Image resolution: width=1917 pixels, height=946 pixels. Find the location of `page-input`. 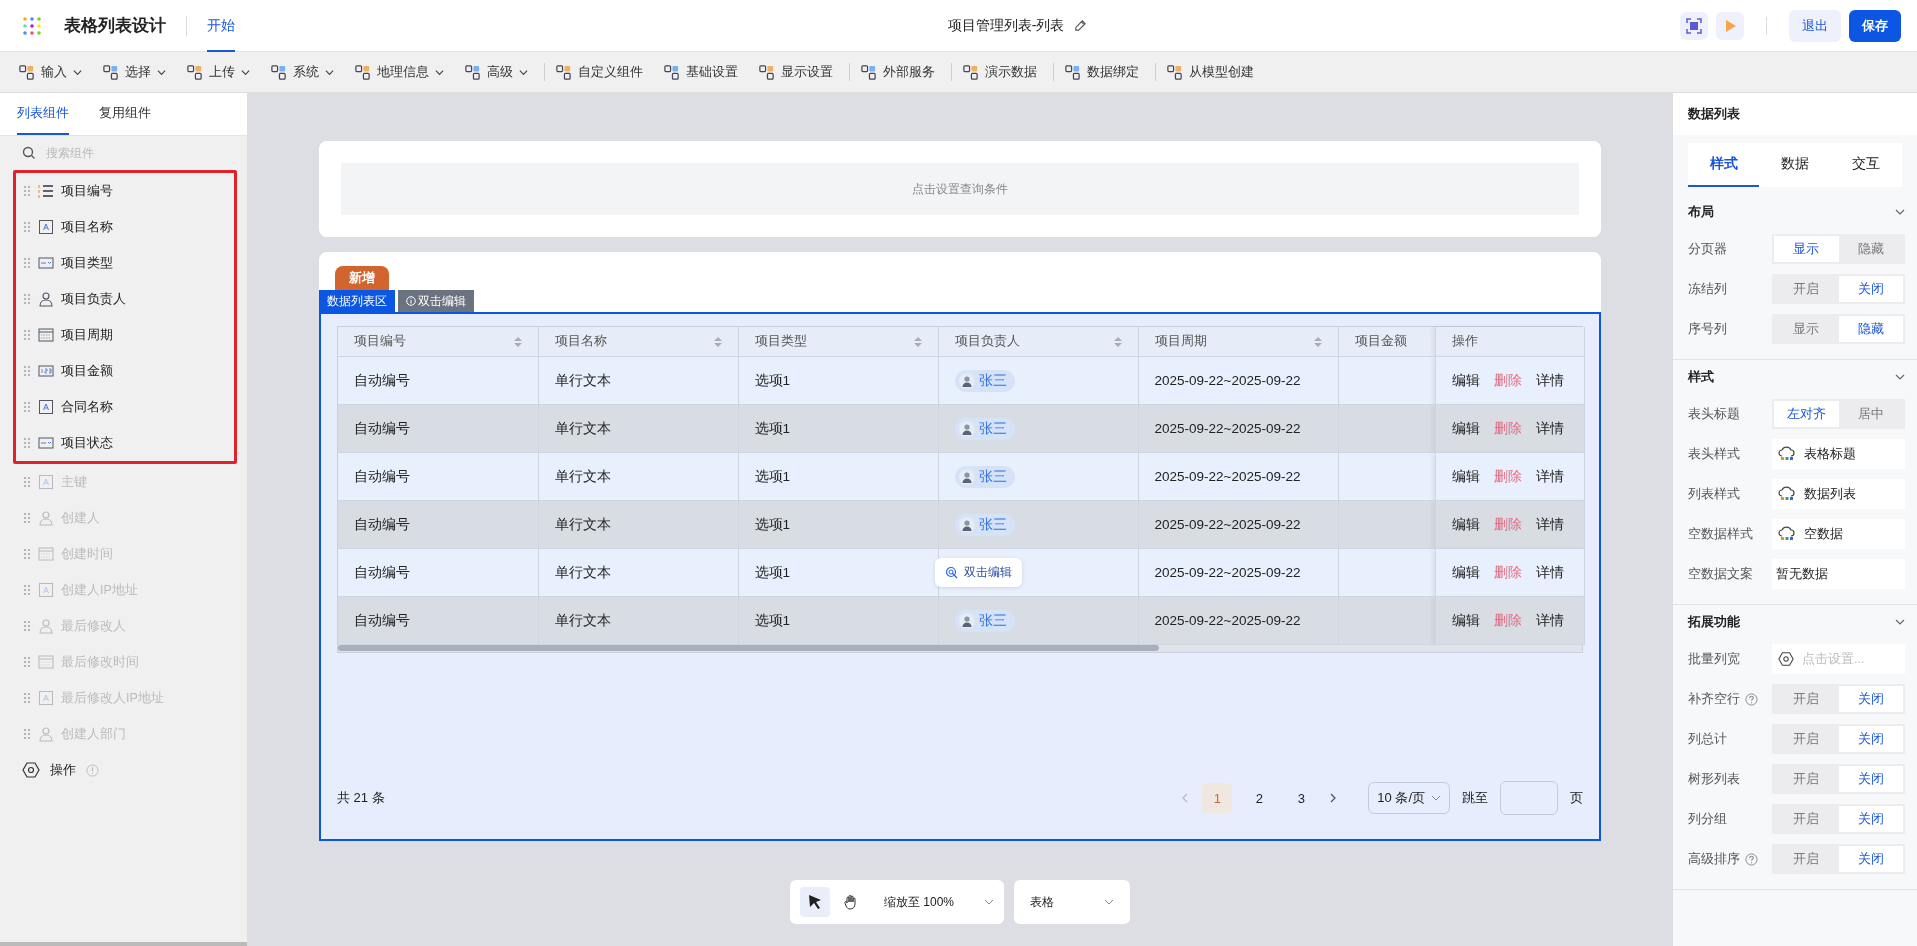

page-input is located at coordinates (1529, 798).